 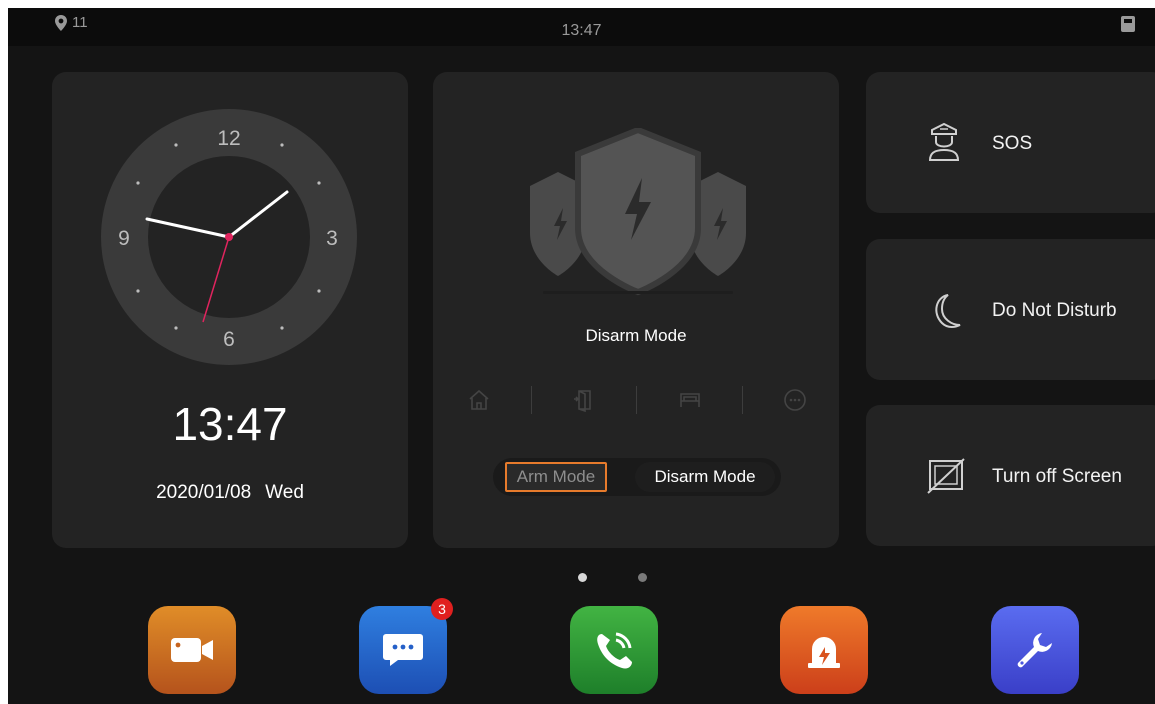 What do you see at coordinates (228, 138) in the screenshot?
I see `clock-numeral-12: 12` at bounding box center [228, 138].